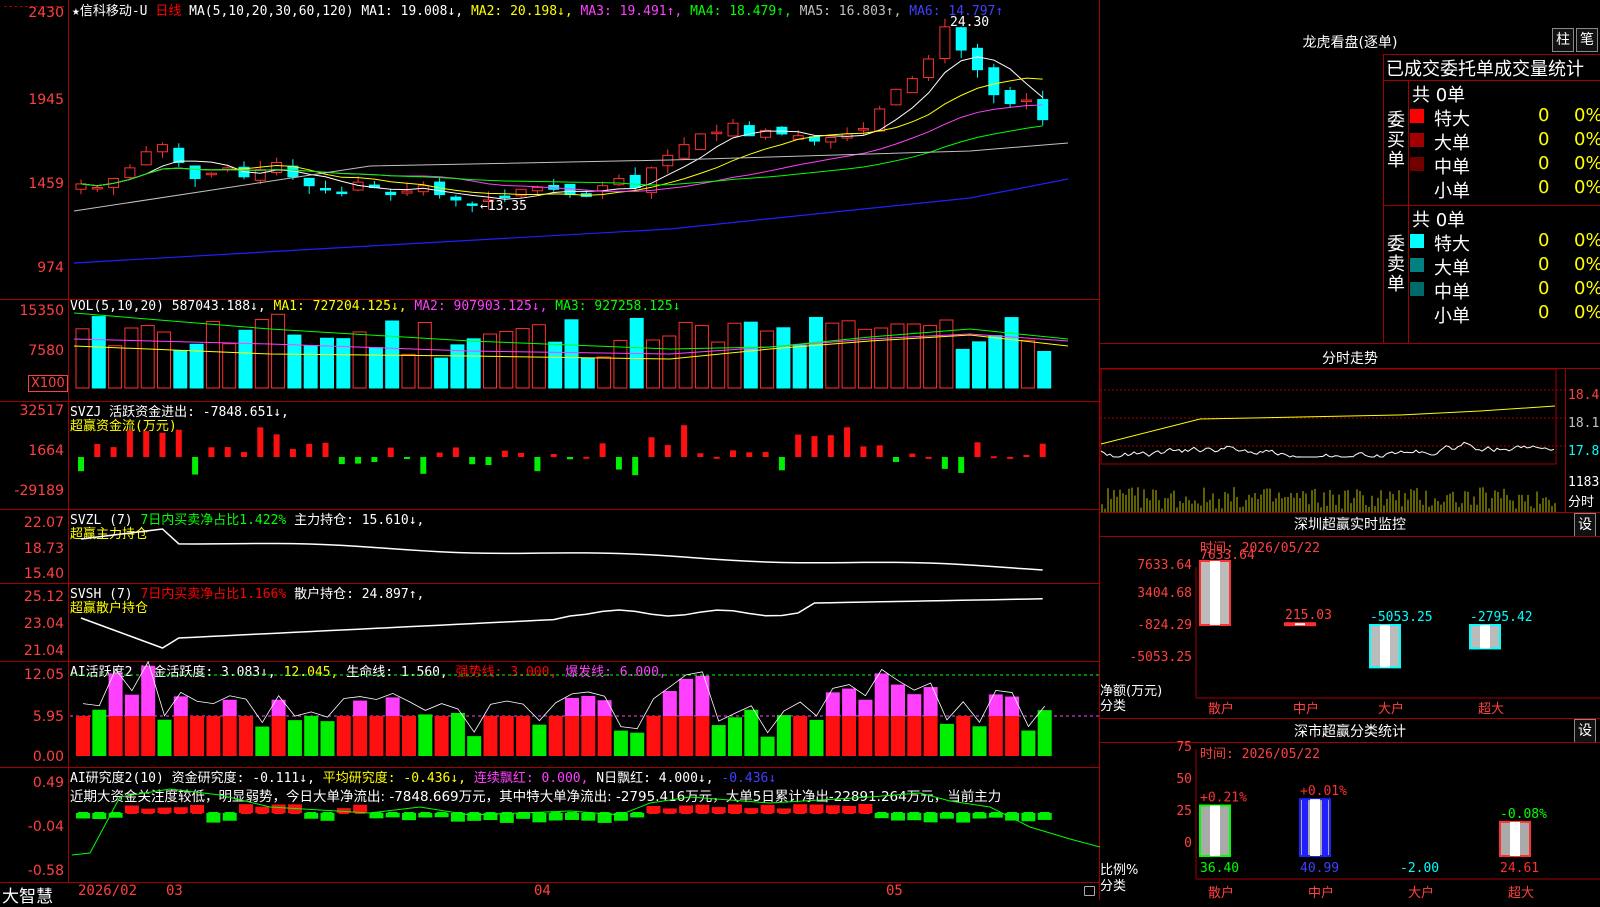  What do you see at coordinates (1544, 163) in the screenshot?
I see `order-count: 0` at bounding box center [1544, 163].